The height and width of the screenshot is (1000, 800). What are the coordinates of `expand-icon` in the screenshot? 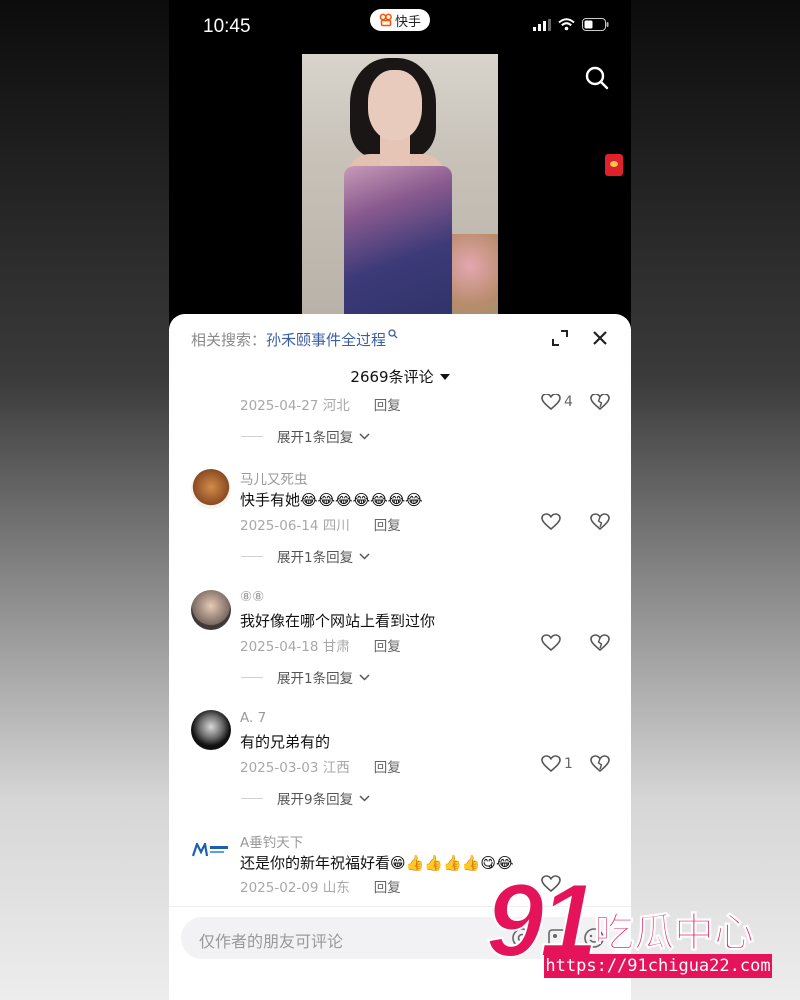 It's located at (560, 338).